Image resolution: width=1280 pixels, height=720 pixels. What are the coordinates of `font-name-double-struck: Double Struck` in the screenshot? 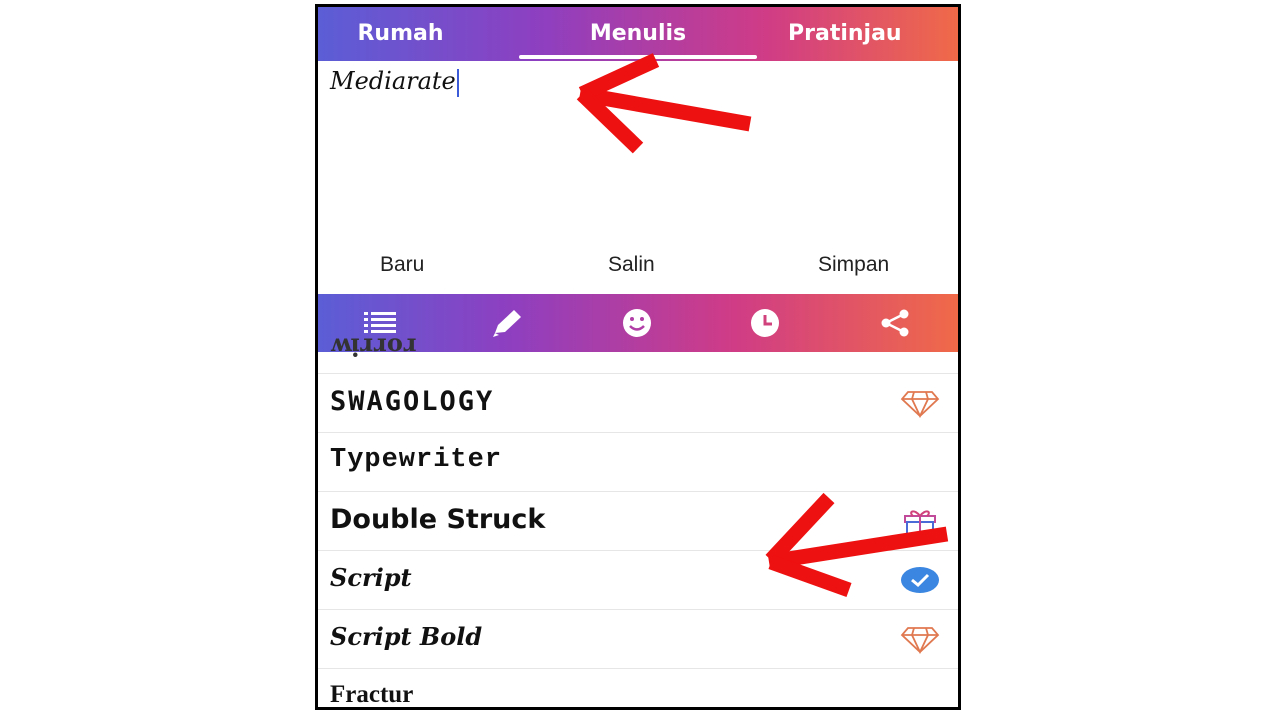 It's located at (438, 519).